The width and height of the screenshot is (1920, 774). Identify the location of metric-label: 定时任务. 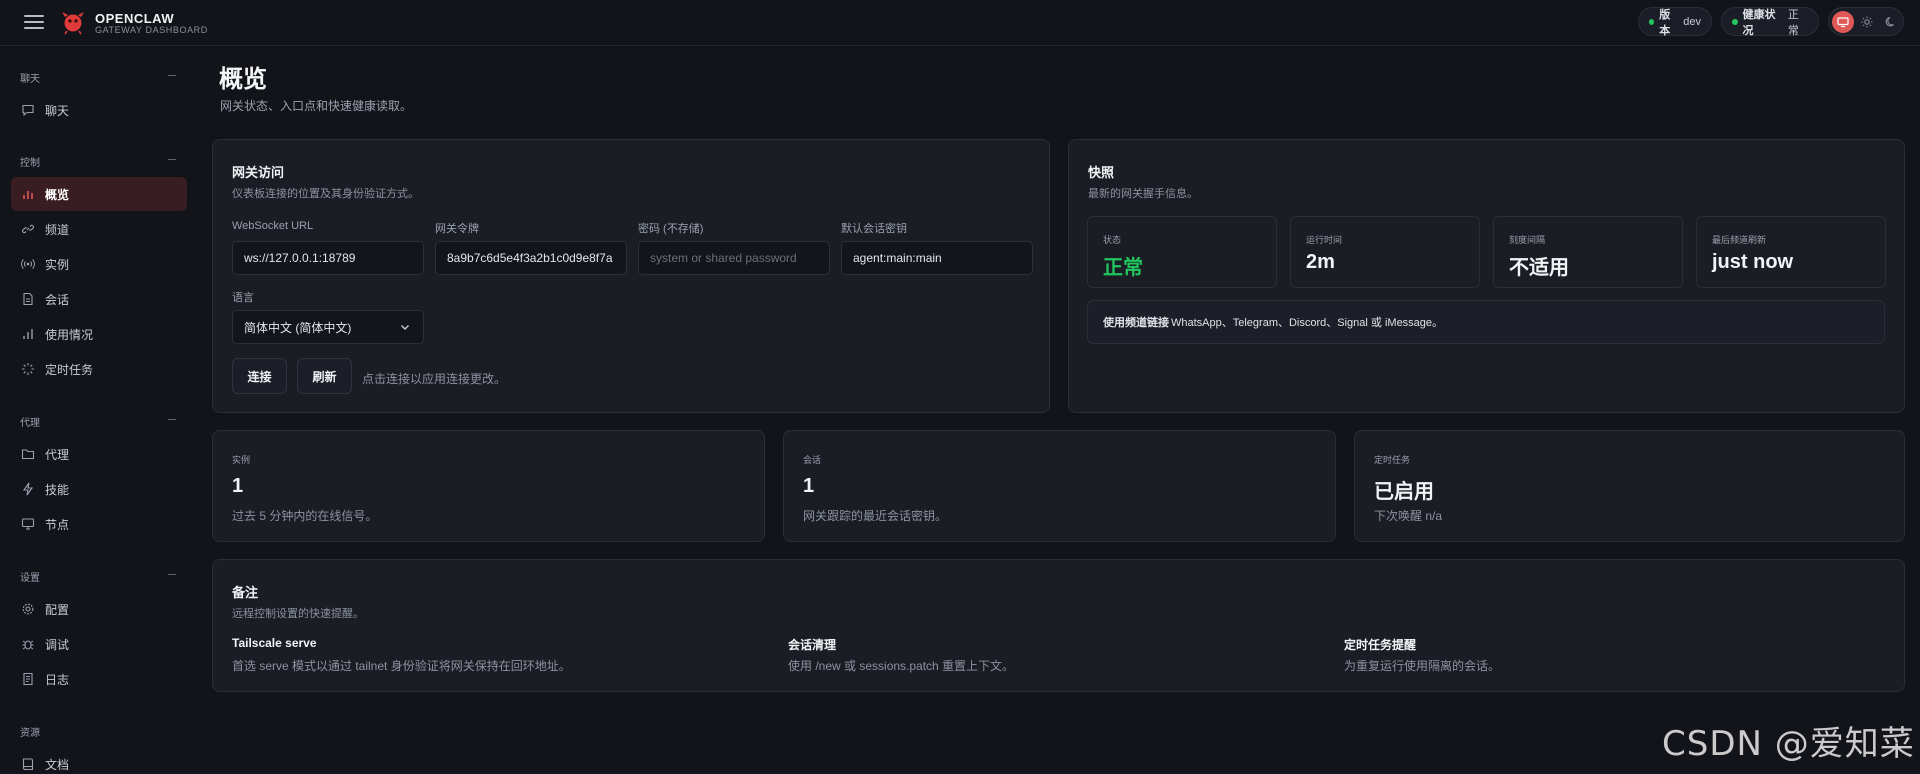
(1392, 460).